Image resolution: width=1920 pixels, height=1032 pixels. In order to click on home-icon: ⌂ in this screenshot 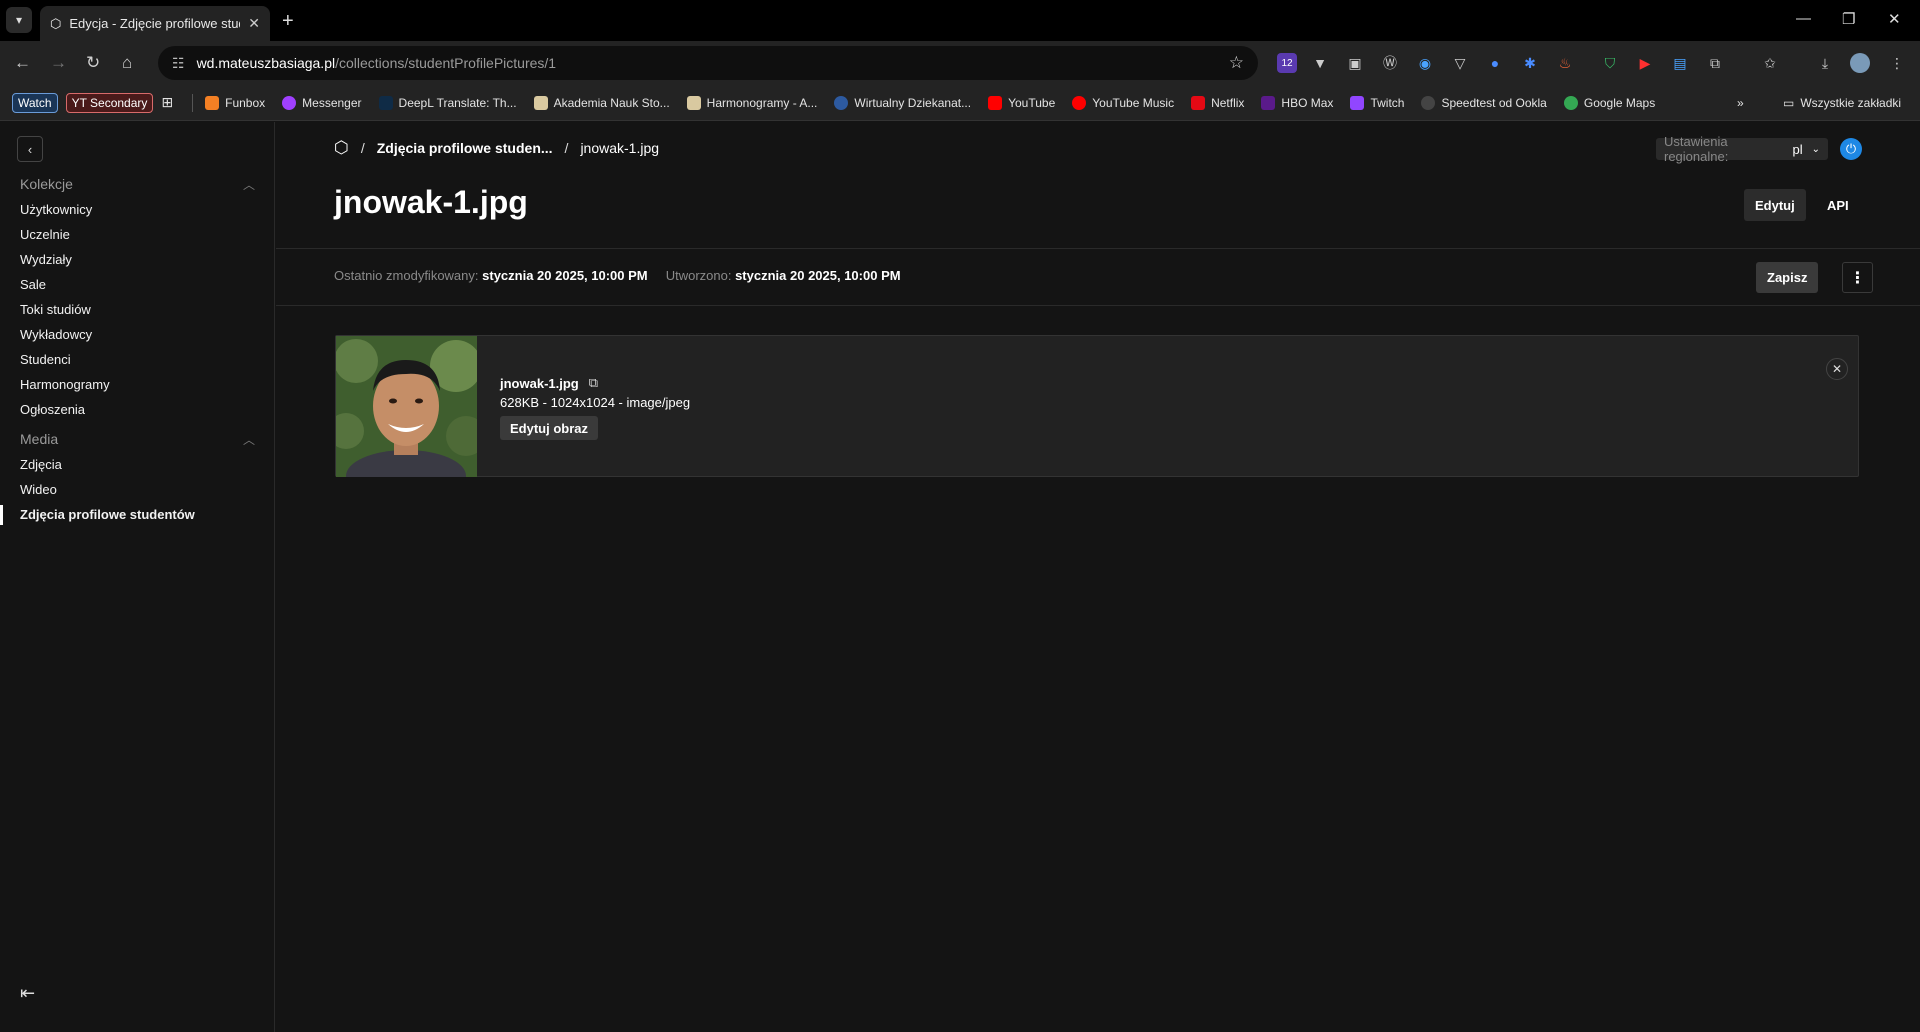, I will do `click(127, 63)`.